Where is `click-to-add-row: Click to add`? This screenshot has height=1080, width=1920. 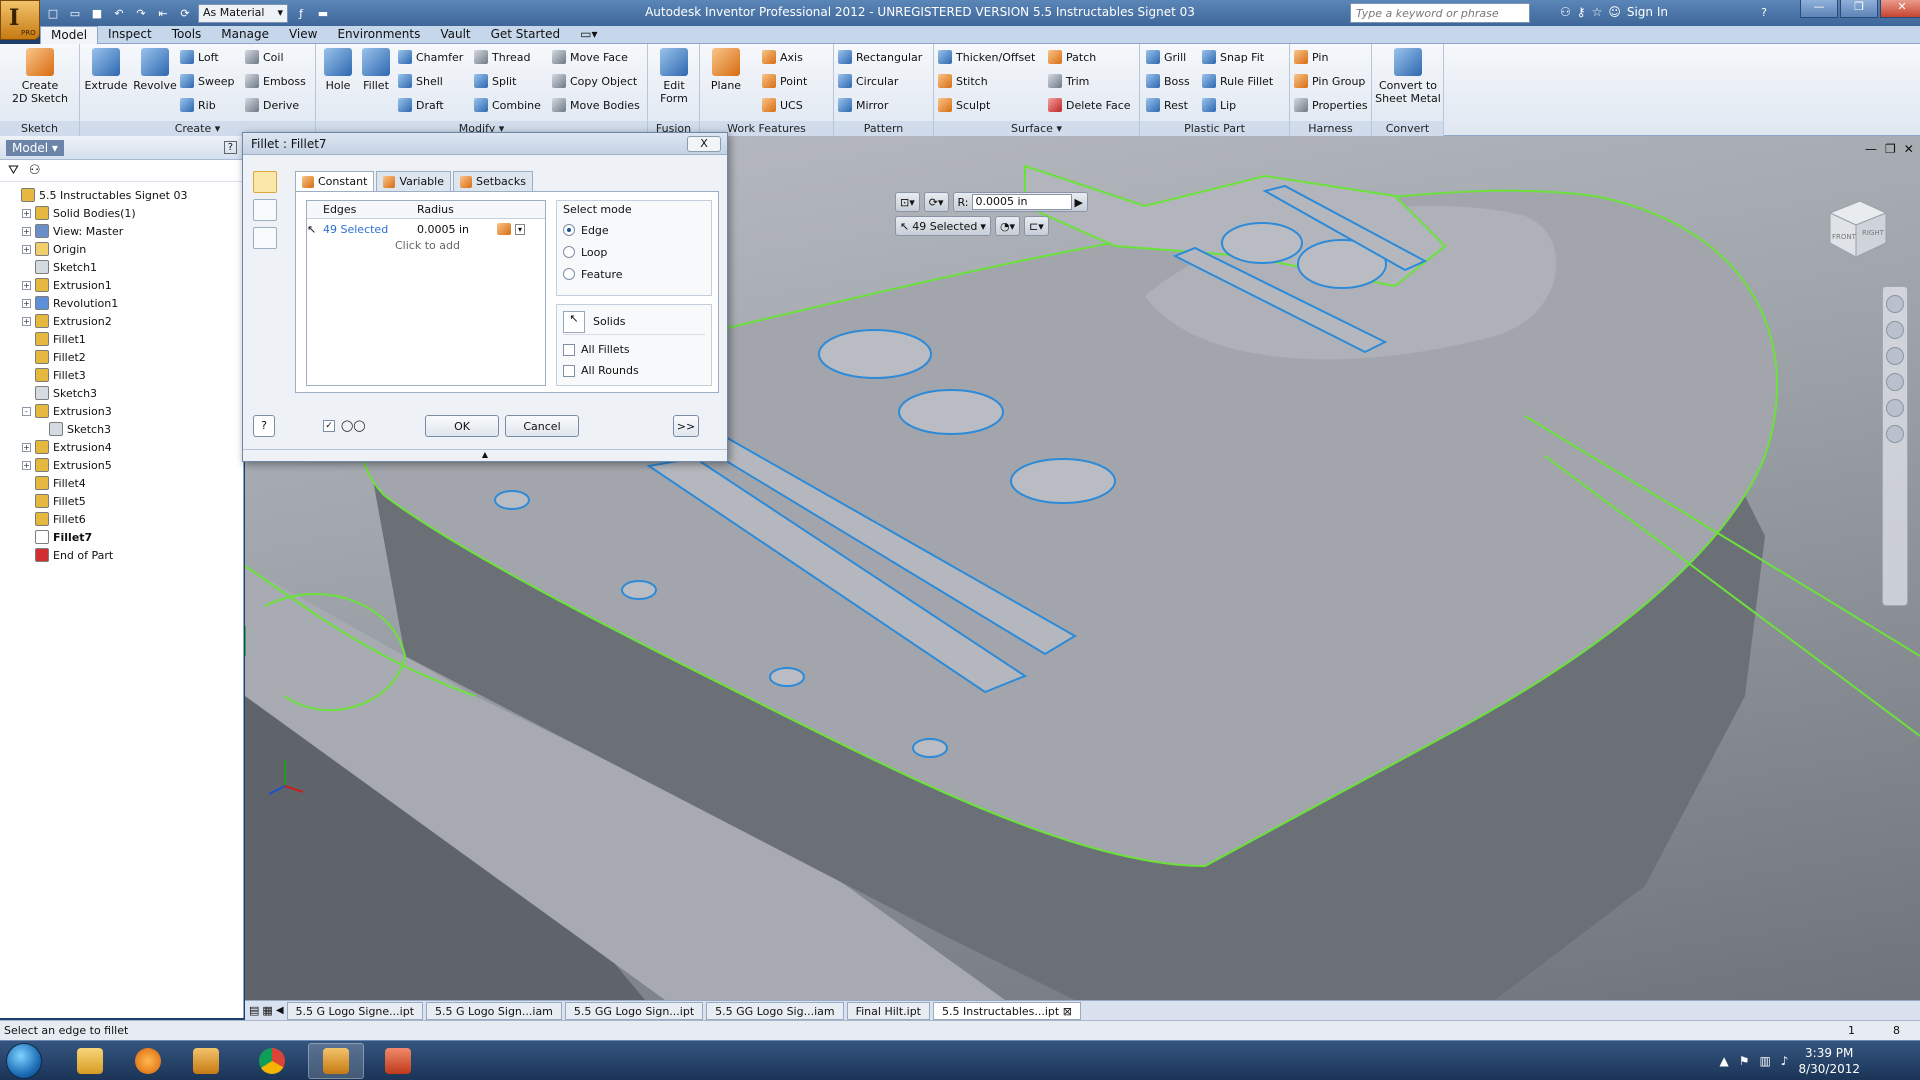
click-to-add-row: Click to add is located at coordinates (426, 245).